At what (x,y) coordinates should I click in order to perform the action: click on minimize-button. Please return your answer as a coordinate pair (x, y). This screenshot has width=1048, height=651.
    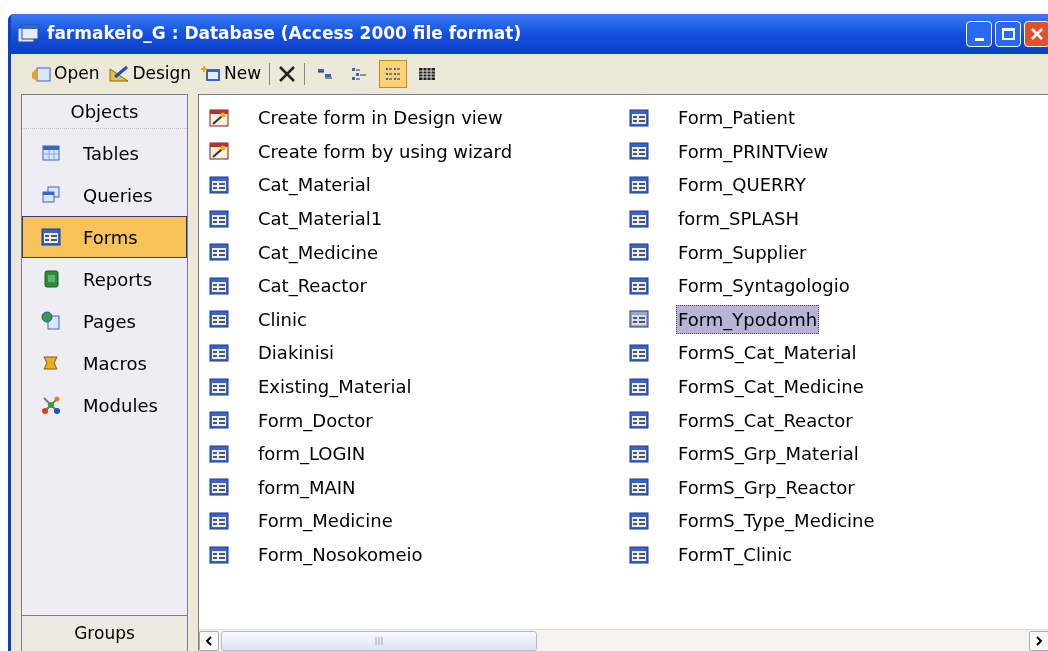
    Looking at the image, I should click on (979, 34).